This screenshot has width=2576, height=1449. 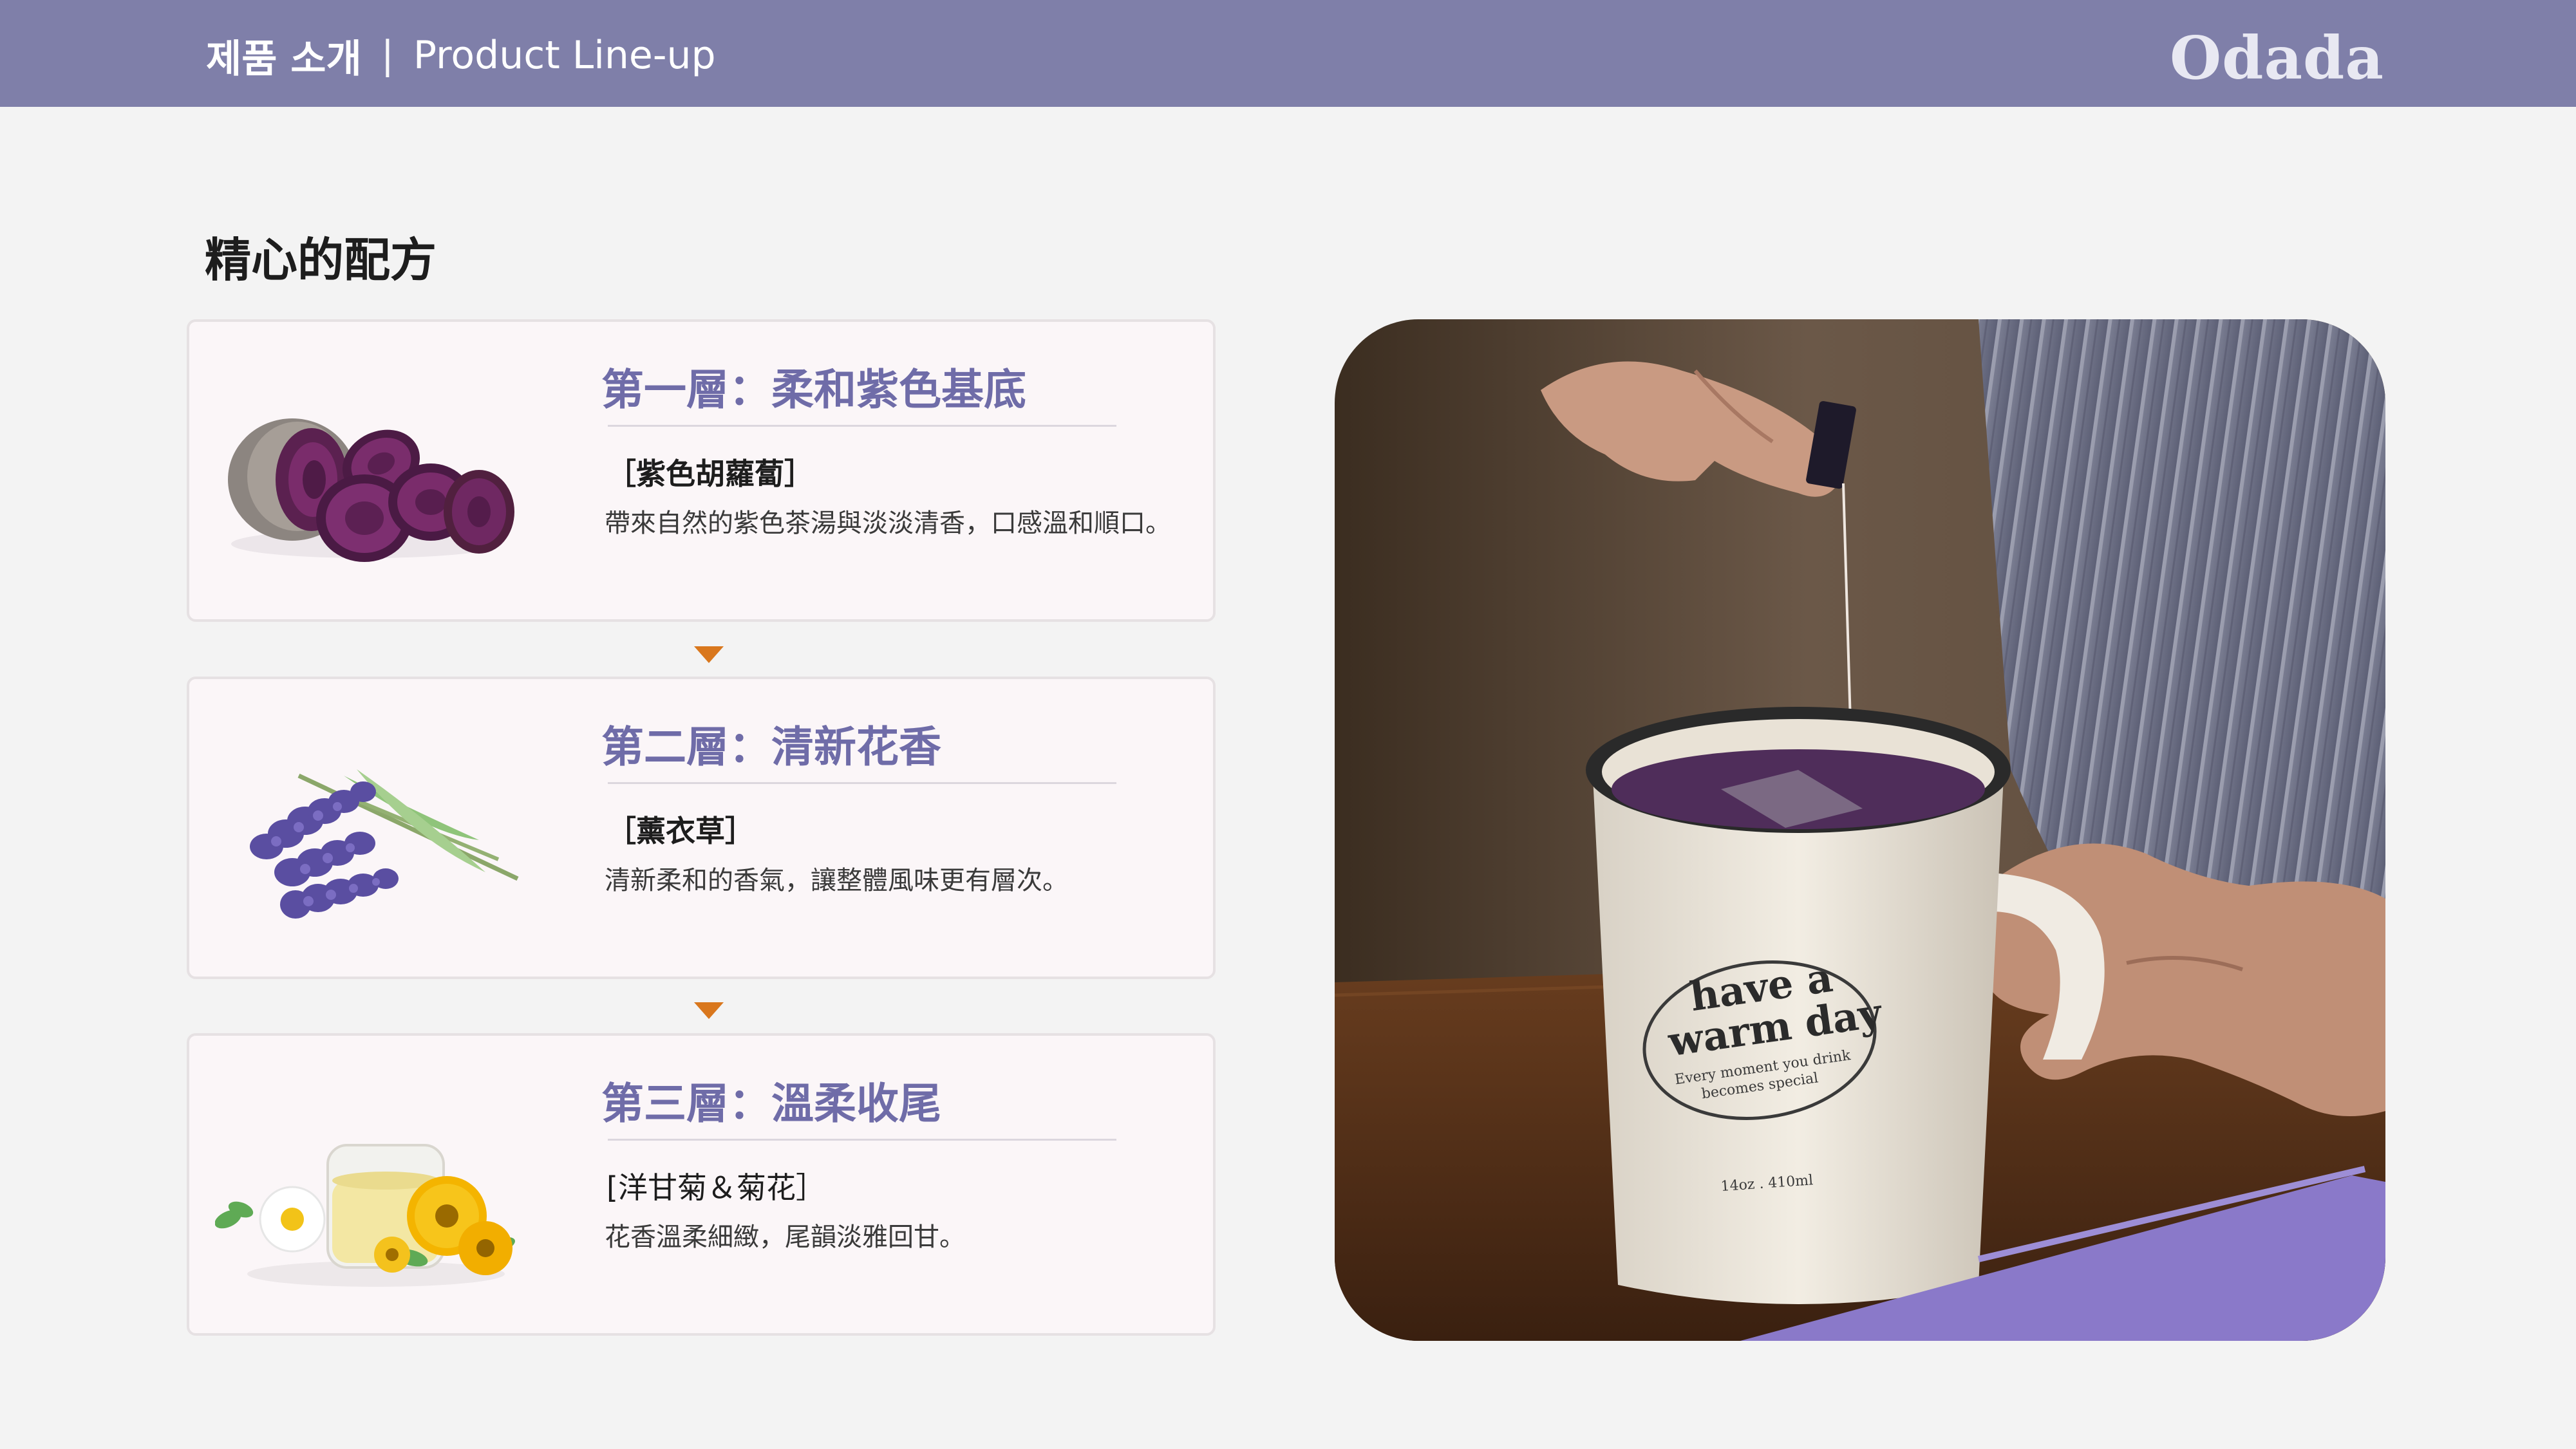 I want to click on layer-card-2: 第二層：清新花香 ［薰衣草］ 清新柔和的香氣，讓整體風味更有層次。, so click(x=701, y=828).